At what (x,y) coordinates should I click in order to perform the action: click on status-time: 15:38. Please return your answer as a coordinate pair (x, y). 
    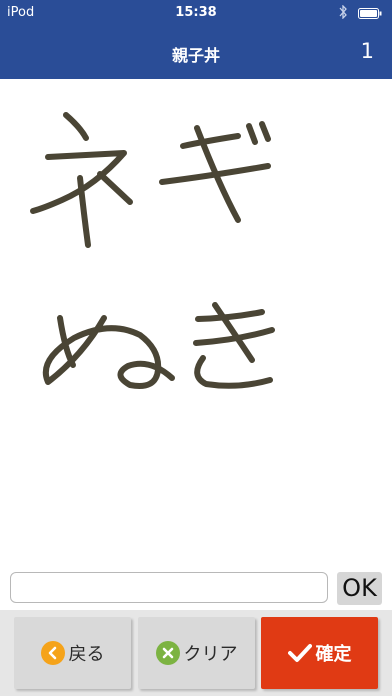
    Looking at the image, I should click on (196, 12).